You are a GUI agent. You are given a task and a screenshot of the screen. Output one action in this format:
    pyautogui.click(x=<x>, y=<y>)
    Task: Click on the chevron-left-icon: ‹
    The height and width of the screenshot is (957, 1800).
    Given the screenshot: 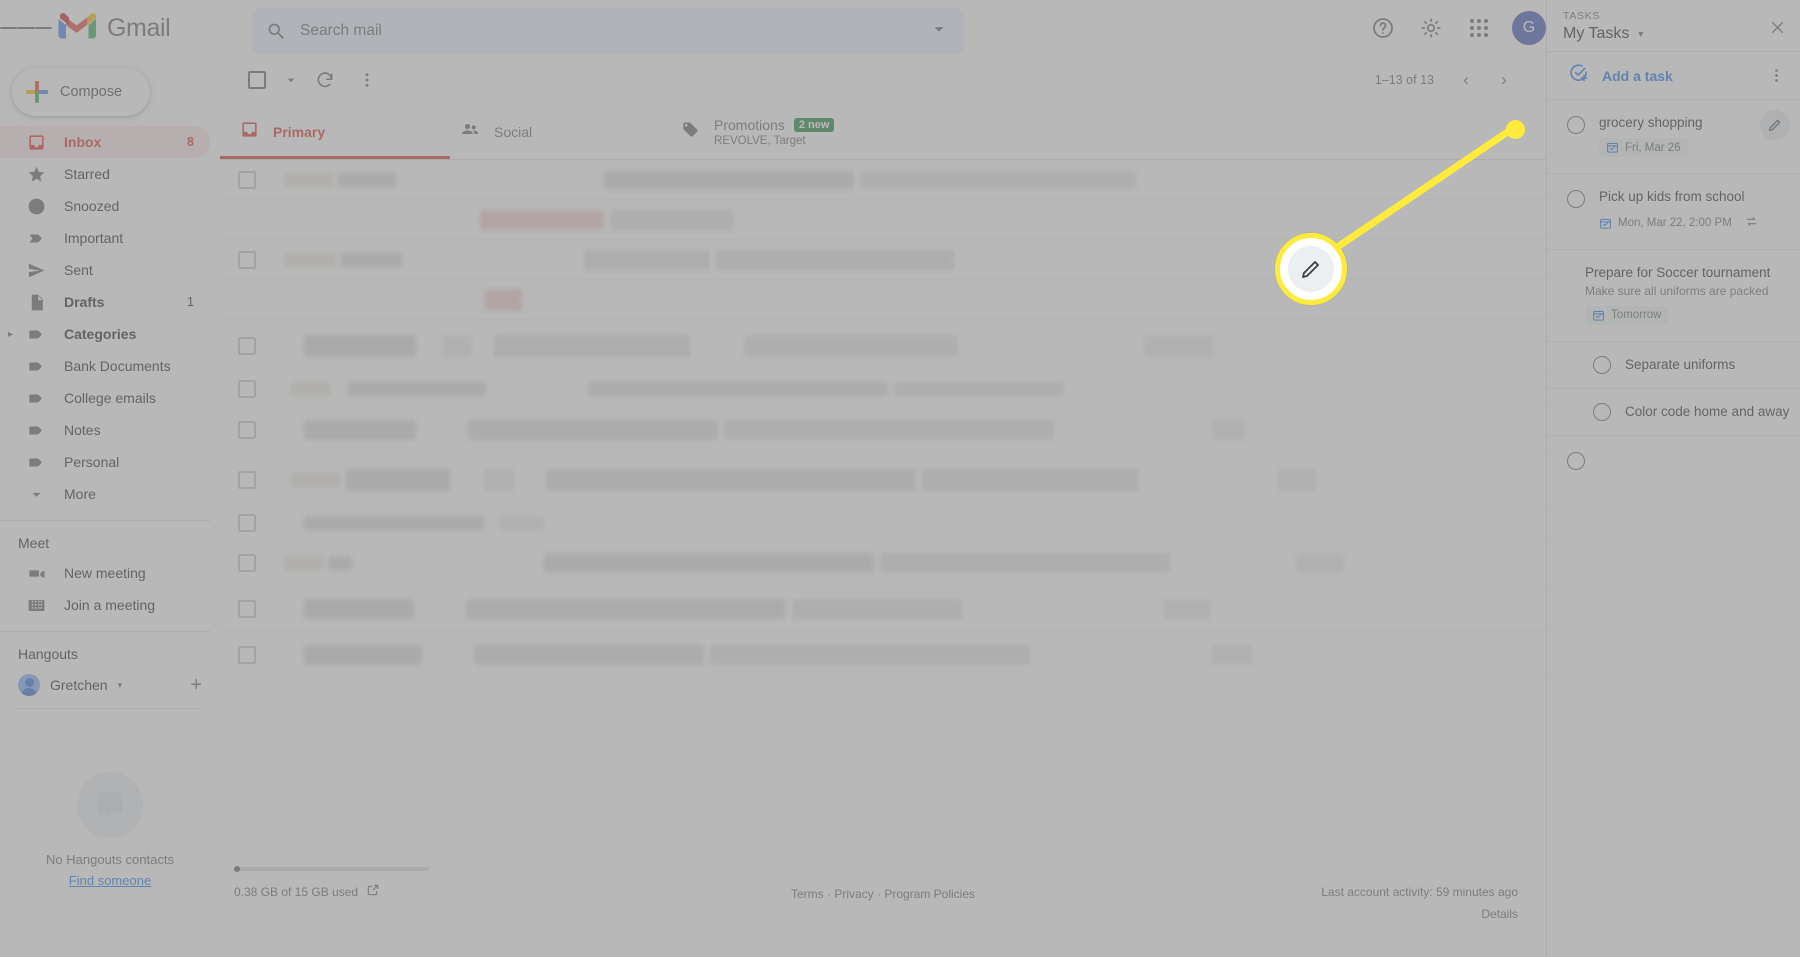 What is the action you would take?
    pyautogui.click(x=1466, y=80)
    